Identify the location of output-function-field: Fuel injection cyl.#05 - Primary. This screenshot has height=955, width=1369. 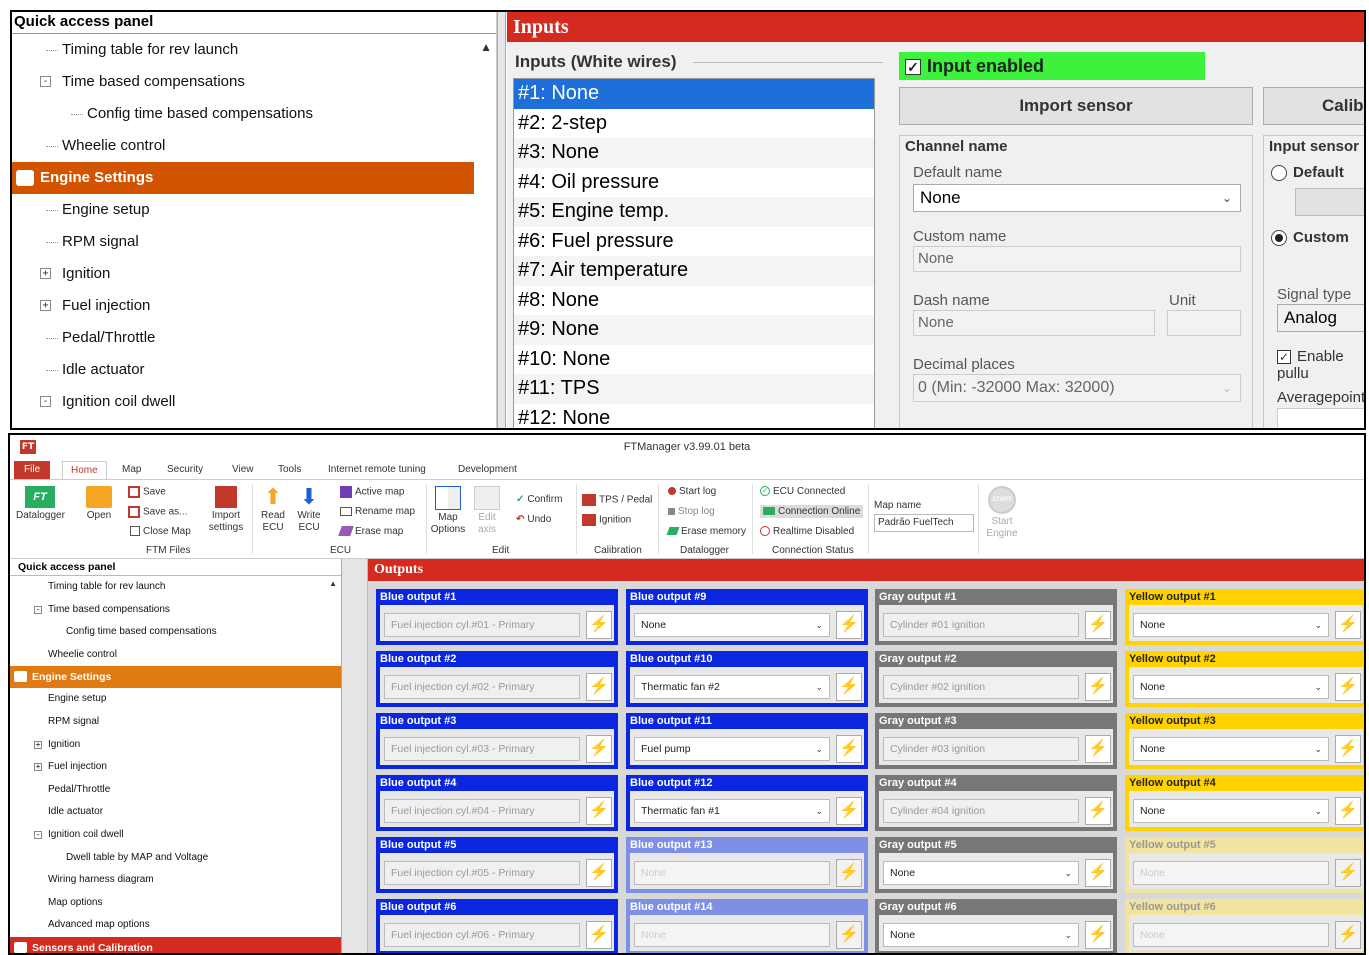
(482, 873).